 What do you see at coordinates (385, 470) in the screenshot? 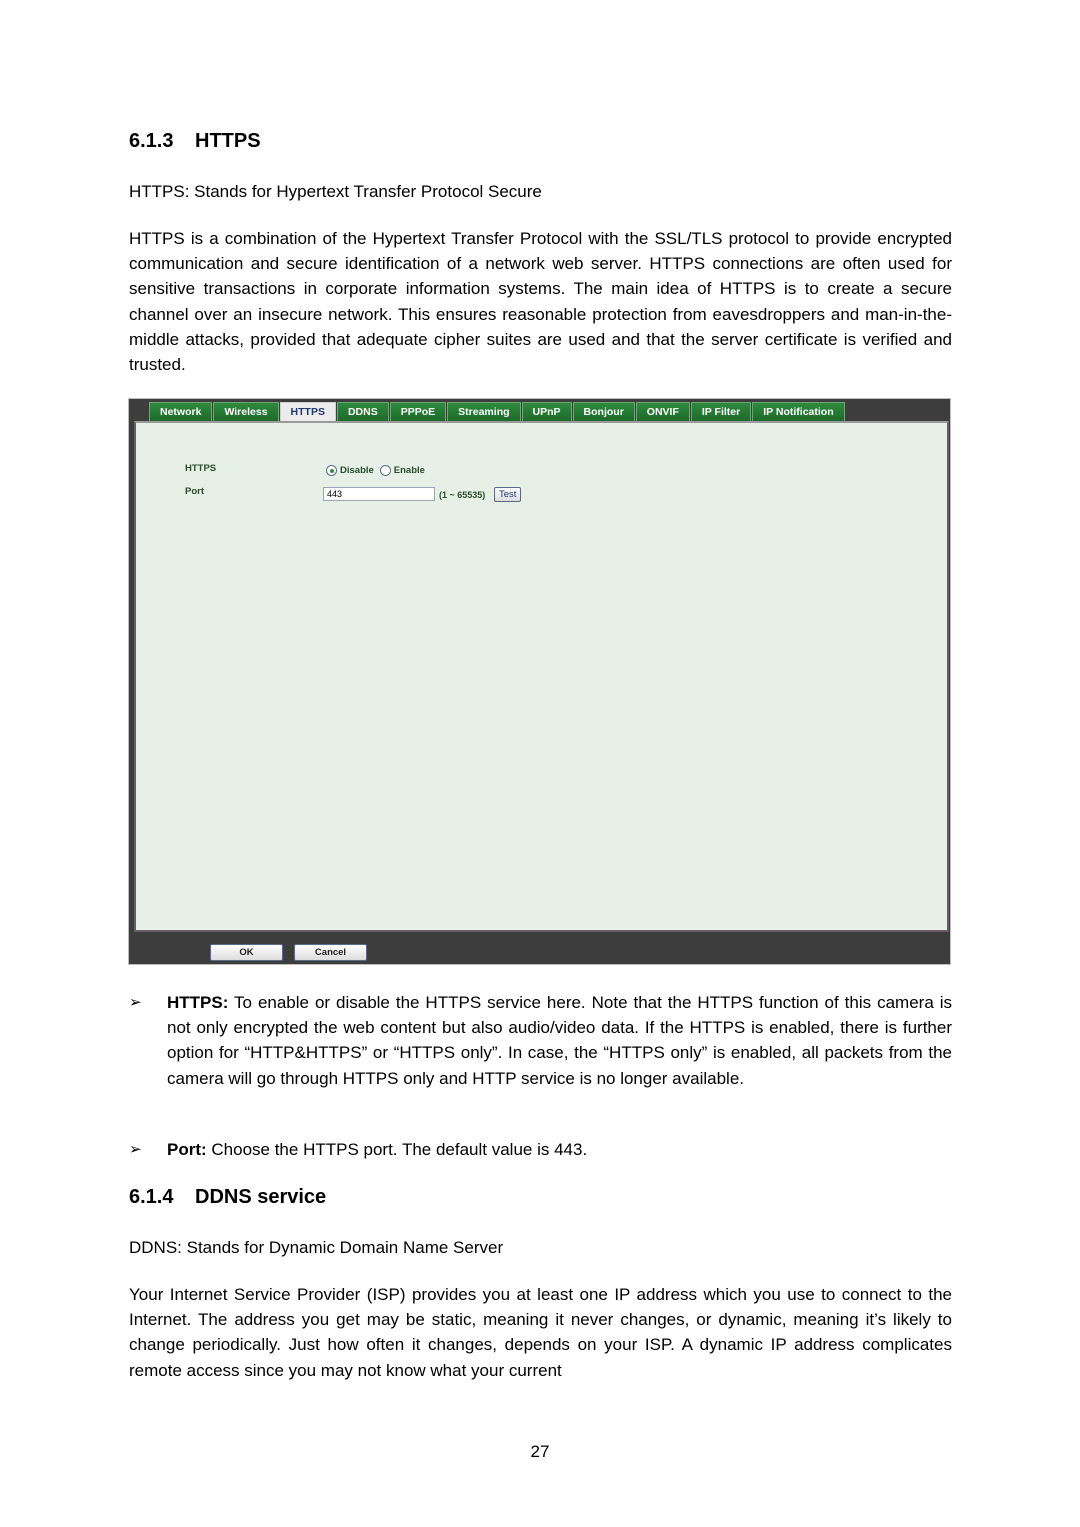
I see `radio-enable` at bounding box center [385, 470].